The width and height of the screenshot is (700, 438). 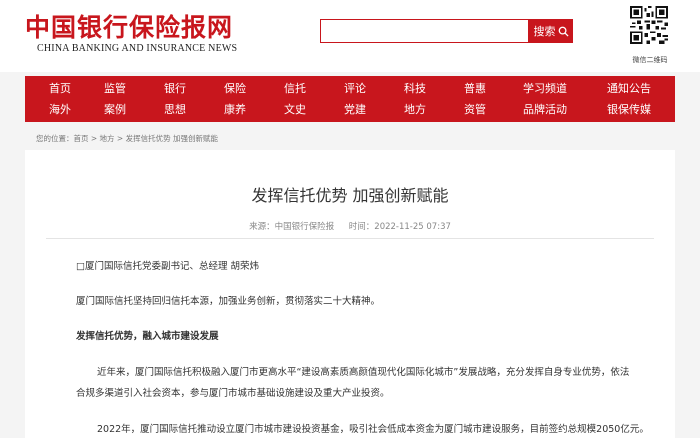 I want to click on search-button: 搜索, so click(x=551, y=31).